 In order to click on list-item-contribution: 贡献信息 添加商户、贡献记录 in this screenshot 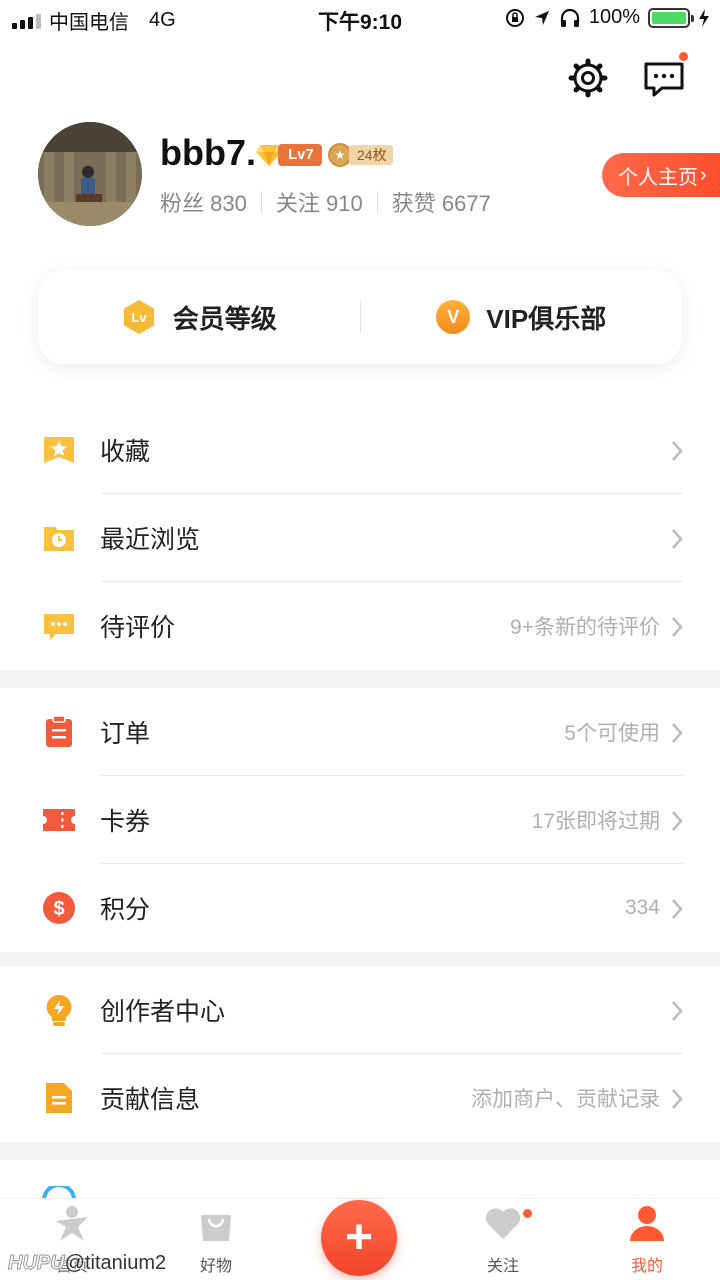, I will do `click(360, 1098)`.